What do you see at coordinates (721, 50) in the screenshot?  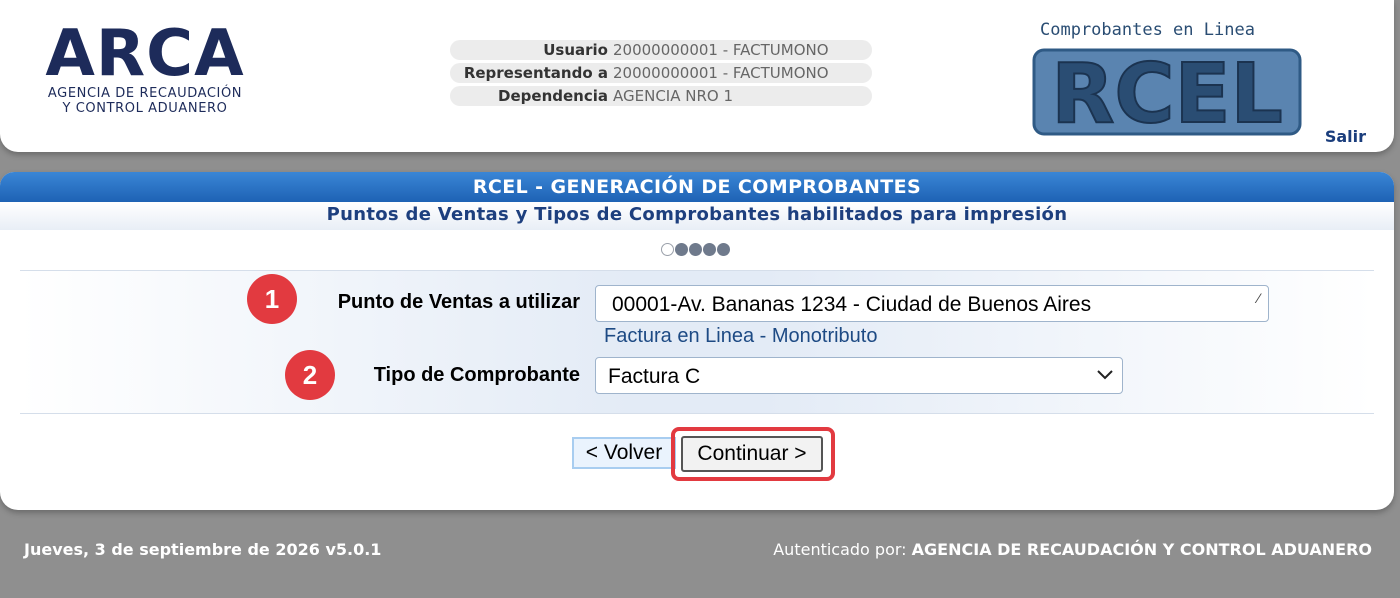 I see `user-value: 20000000001 - FACTUMONO` at bounding box center [721, 50].